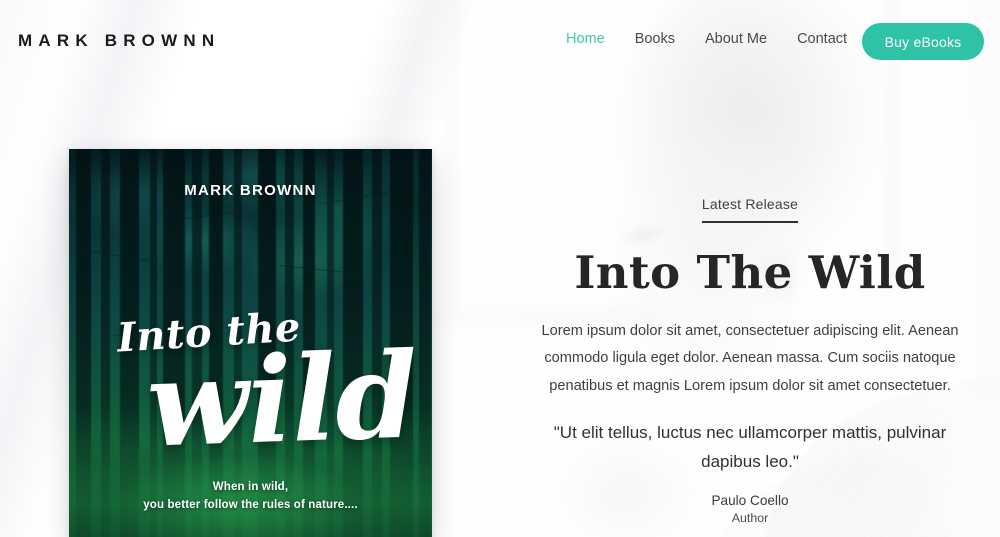  I want to click on quote-attribution-role: Author, so click(750, 518).